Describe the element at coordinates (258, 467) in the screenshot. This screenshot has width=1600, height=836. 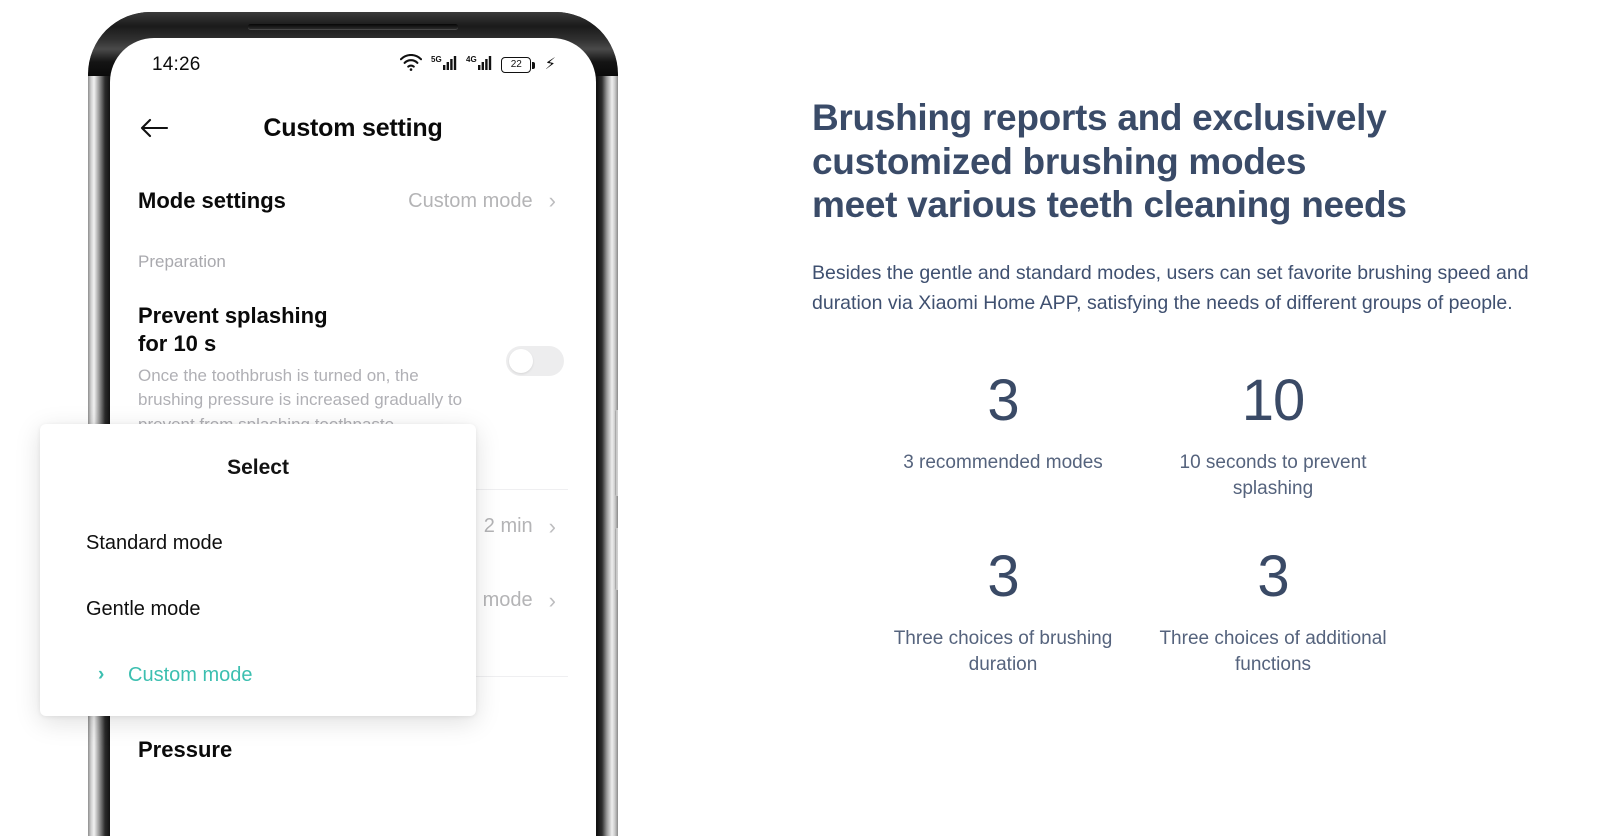
I see `select-dialog-title: Select` at that location.